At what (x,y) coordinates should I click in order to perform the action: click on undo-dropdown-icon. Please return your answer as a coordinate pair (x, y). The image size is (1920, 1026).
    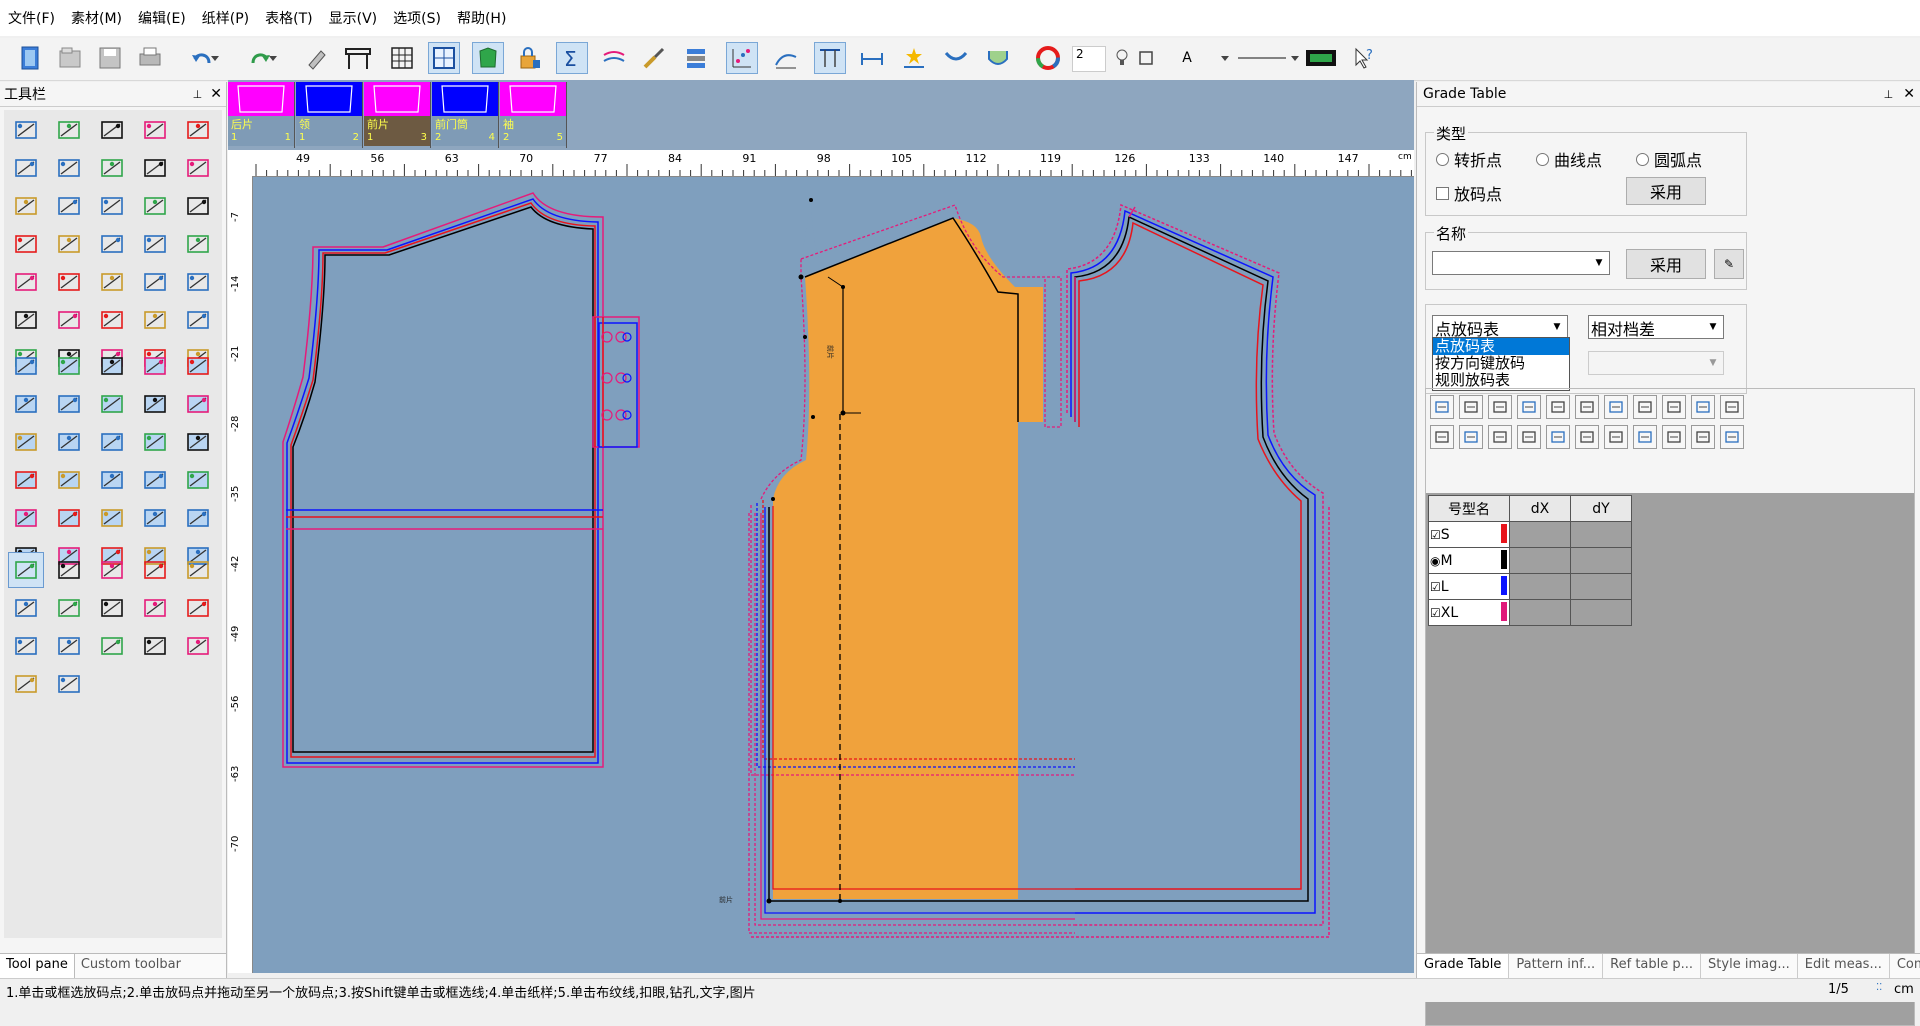
    Looking at the image, I should click on (215, 58).